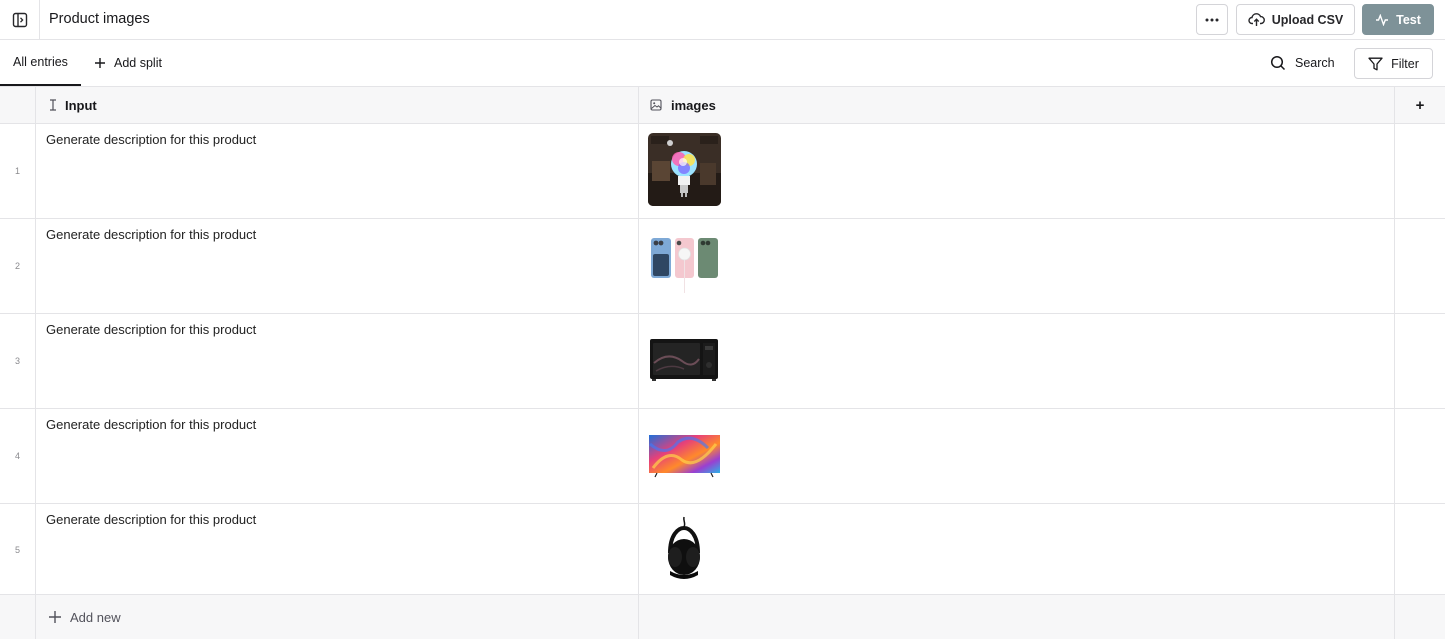 This screenshot has width=1445, height=639. I want to click on add-new-row: Add new, so click(722, 617).